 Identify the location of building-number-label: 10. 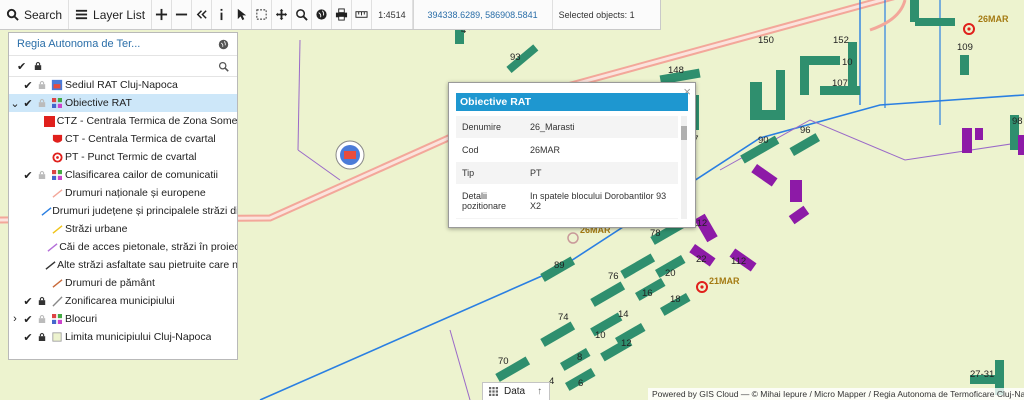
(847, 62).